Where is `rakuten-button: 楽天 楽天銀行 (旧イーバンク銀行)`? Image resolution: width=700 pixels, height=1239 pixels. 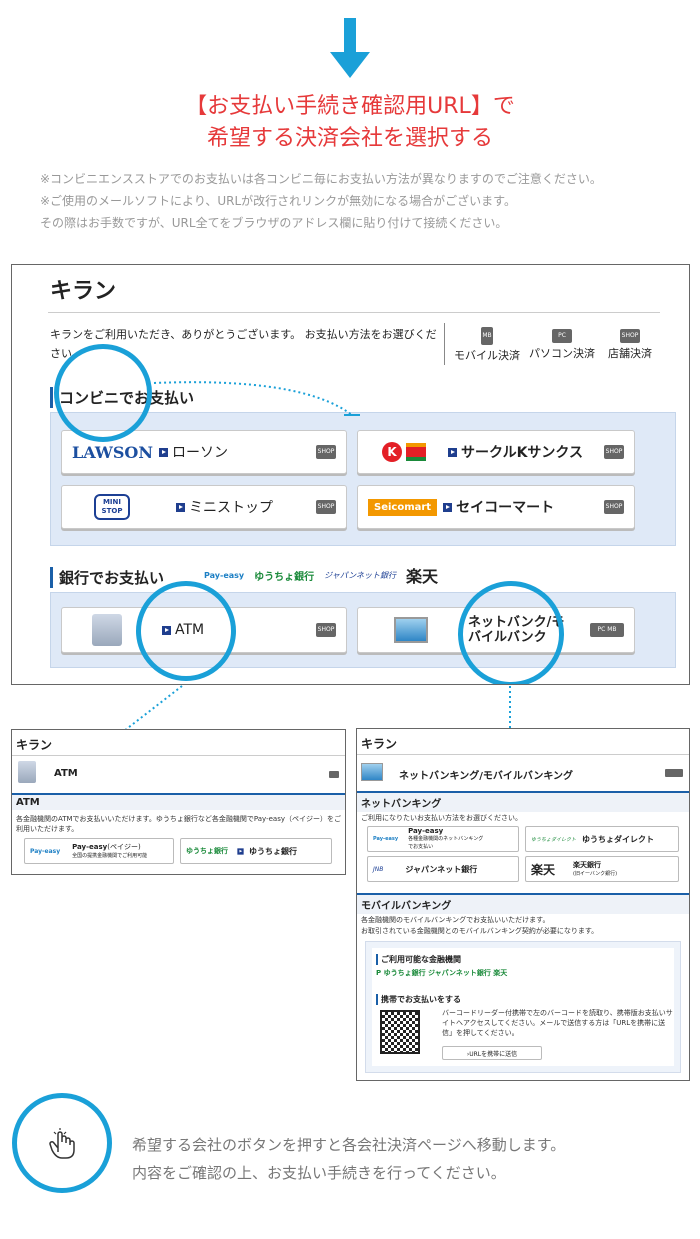
rakuten-button: 楽天 楽天銀行 (旧イーバンク銀行) is located at coordinates (602, 869).